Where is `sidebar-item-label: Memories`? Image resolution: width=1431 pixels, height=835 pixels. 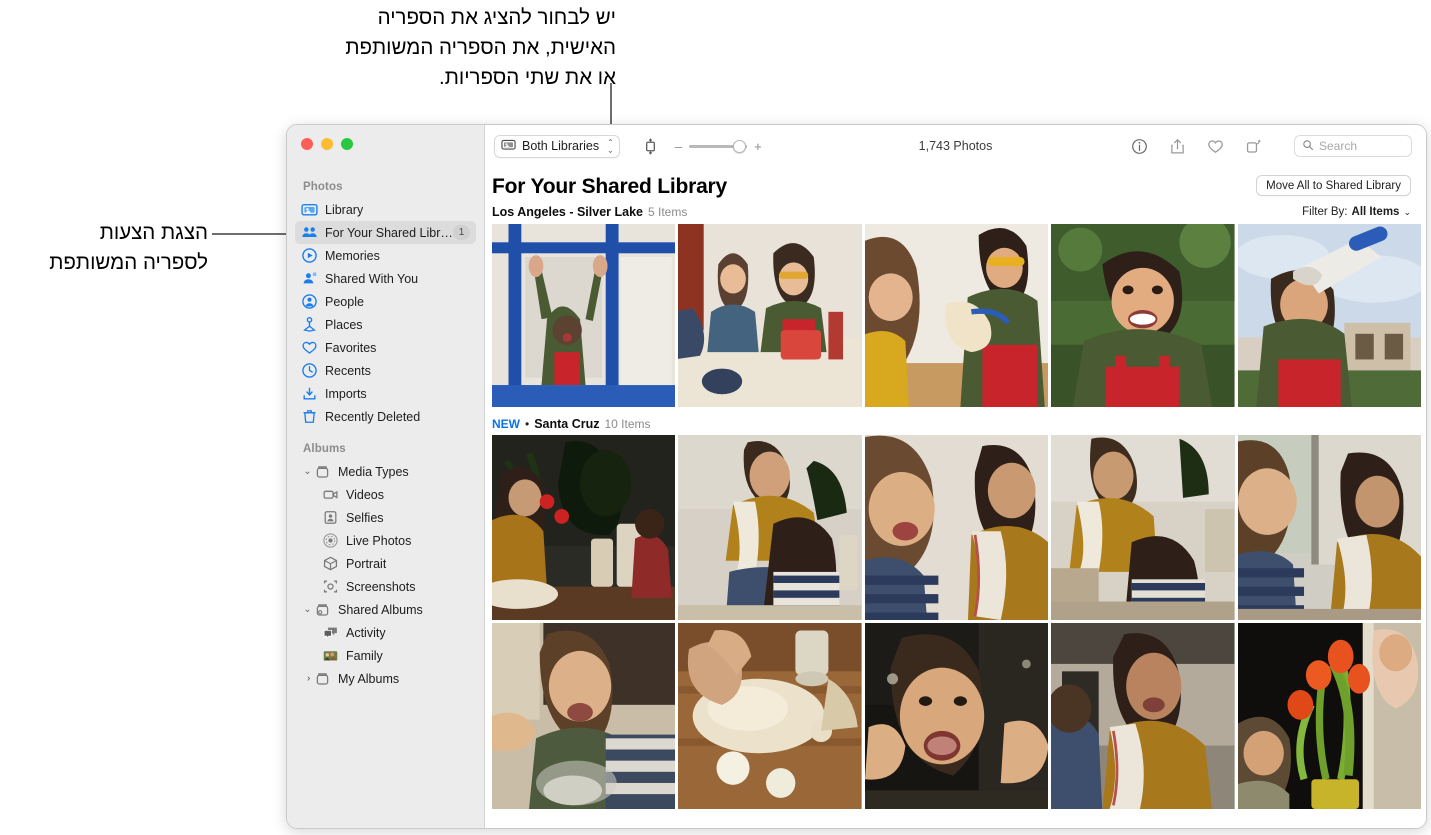 sidebar-item-label: Memories is located at coordinates (352, 255).